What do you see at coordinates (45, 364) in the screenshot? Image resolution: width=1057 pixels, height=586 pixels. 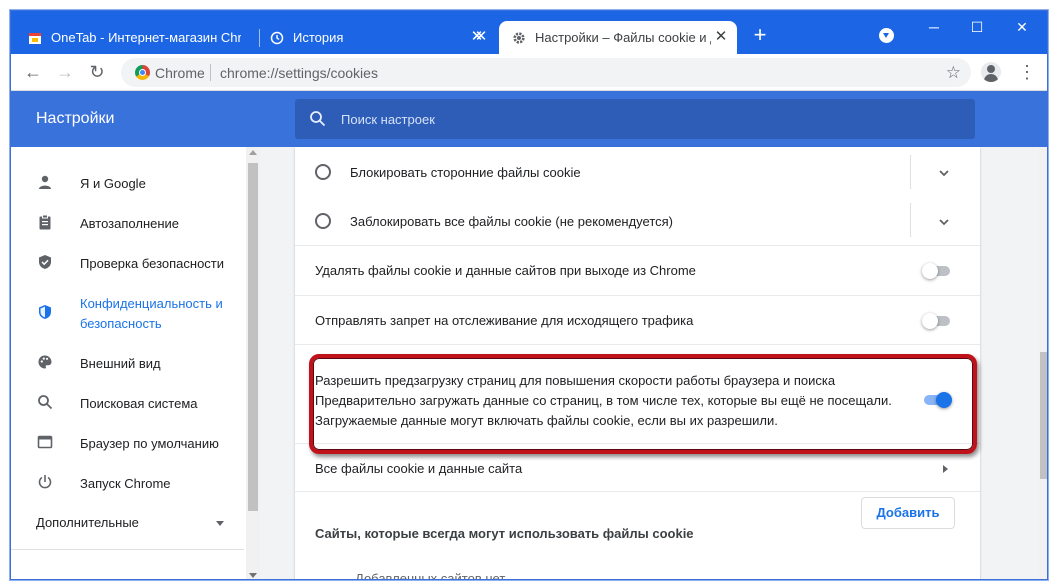 I see `palette-icon` at bounding box center [45, 364].